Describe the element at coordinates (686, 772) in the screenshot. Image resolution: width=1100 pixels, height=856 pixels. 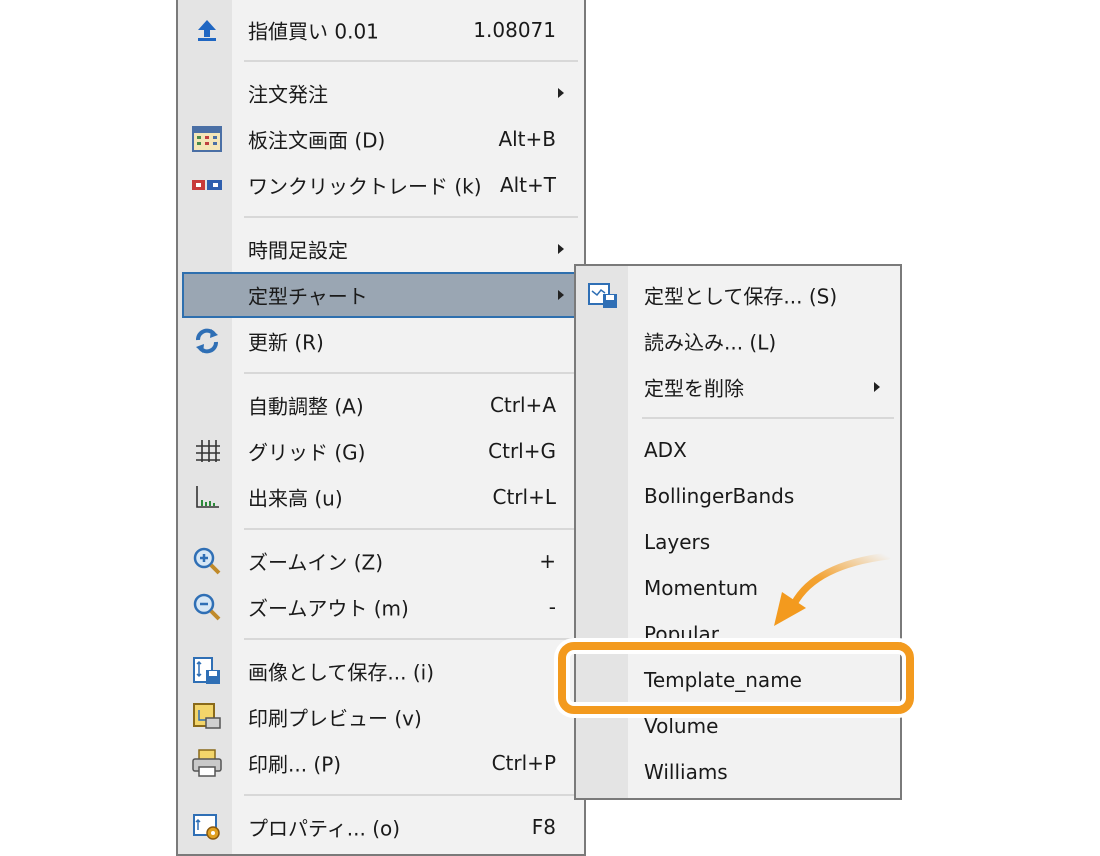
I see `submenu-item-label: Williams` at that location.